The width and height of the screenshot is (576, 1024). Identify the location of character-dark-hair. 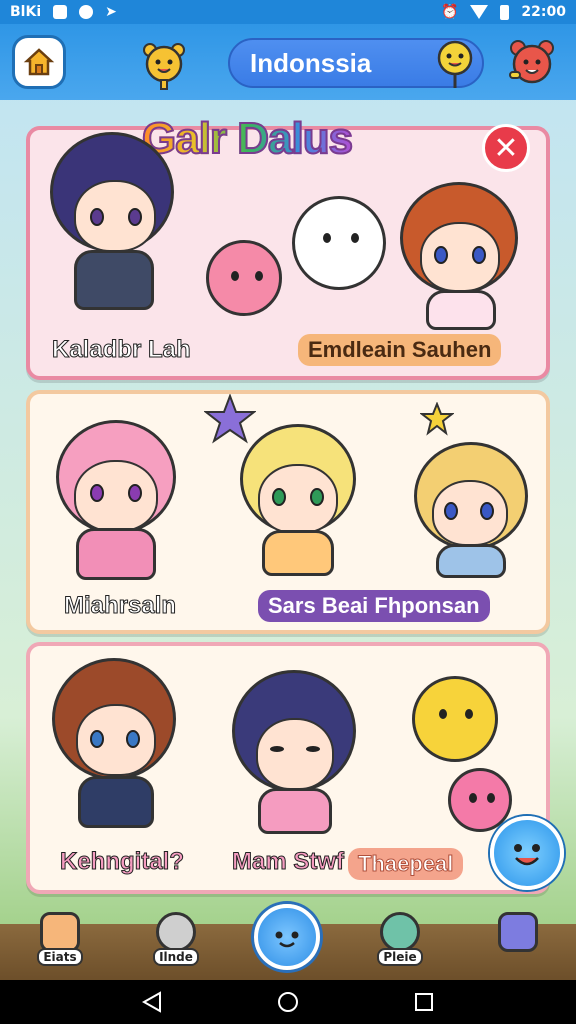
(111, 218).